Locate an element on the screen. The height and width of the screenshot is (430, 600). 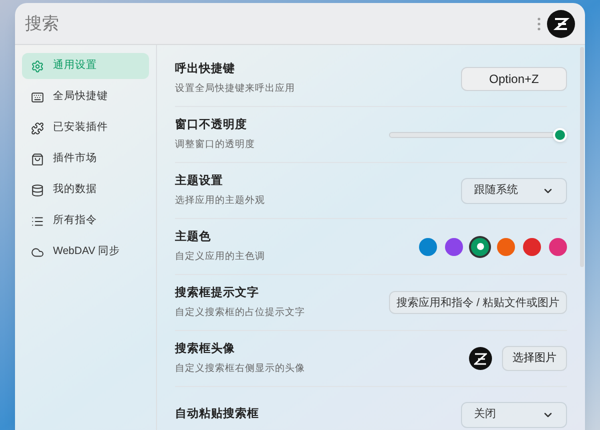
sidebar-item: 插件市场 is located at coordinates (85, 159).